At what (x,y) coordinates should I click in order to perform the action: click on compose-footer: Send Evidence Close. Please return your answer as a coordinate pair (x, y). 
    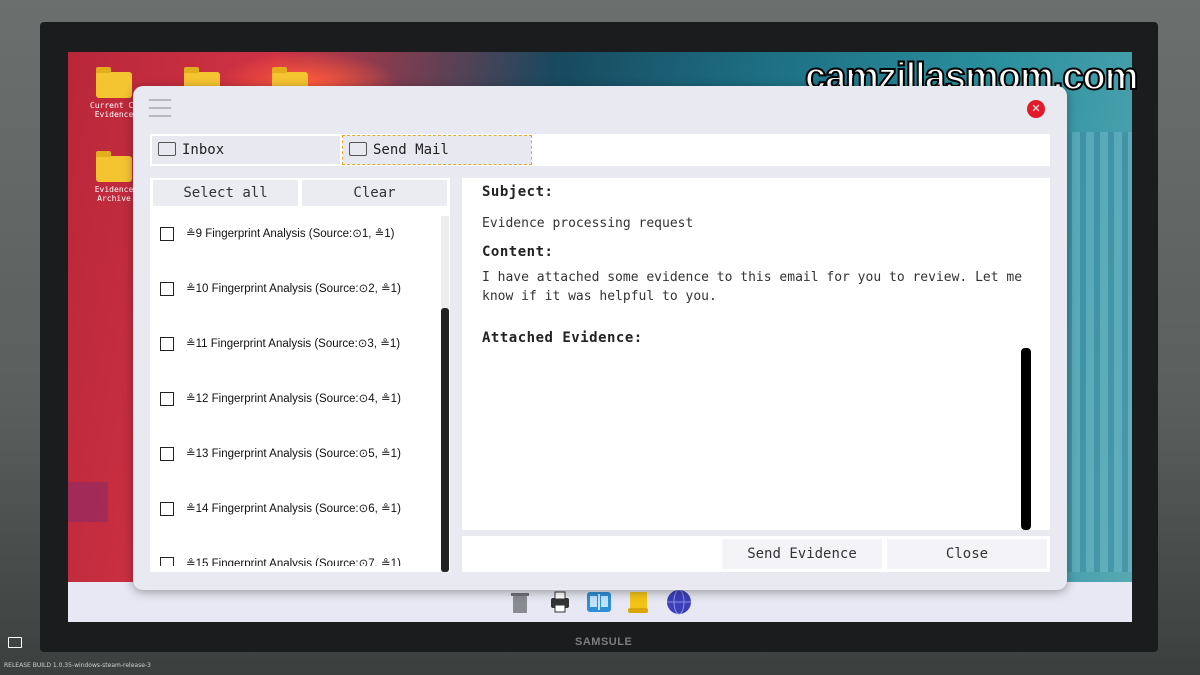
    Looking at the image, I should click on (756, 554).